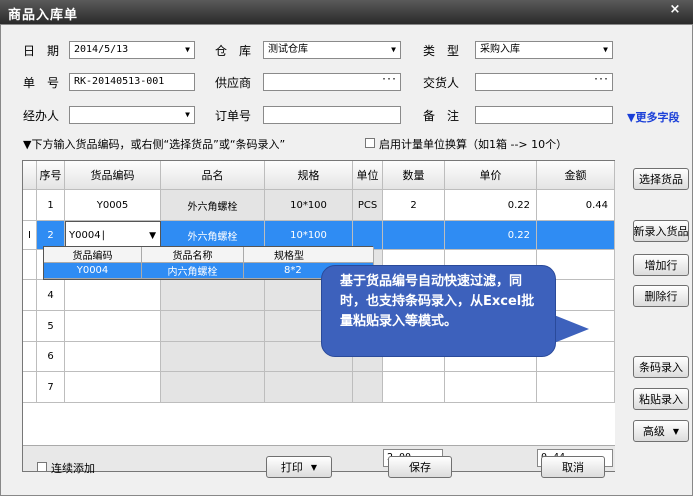 The width and height of the screenshot is (693, 496). Describe the element at coordinates (51, 175) in the screenshot. I see `col-header: 序号` at that location.